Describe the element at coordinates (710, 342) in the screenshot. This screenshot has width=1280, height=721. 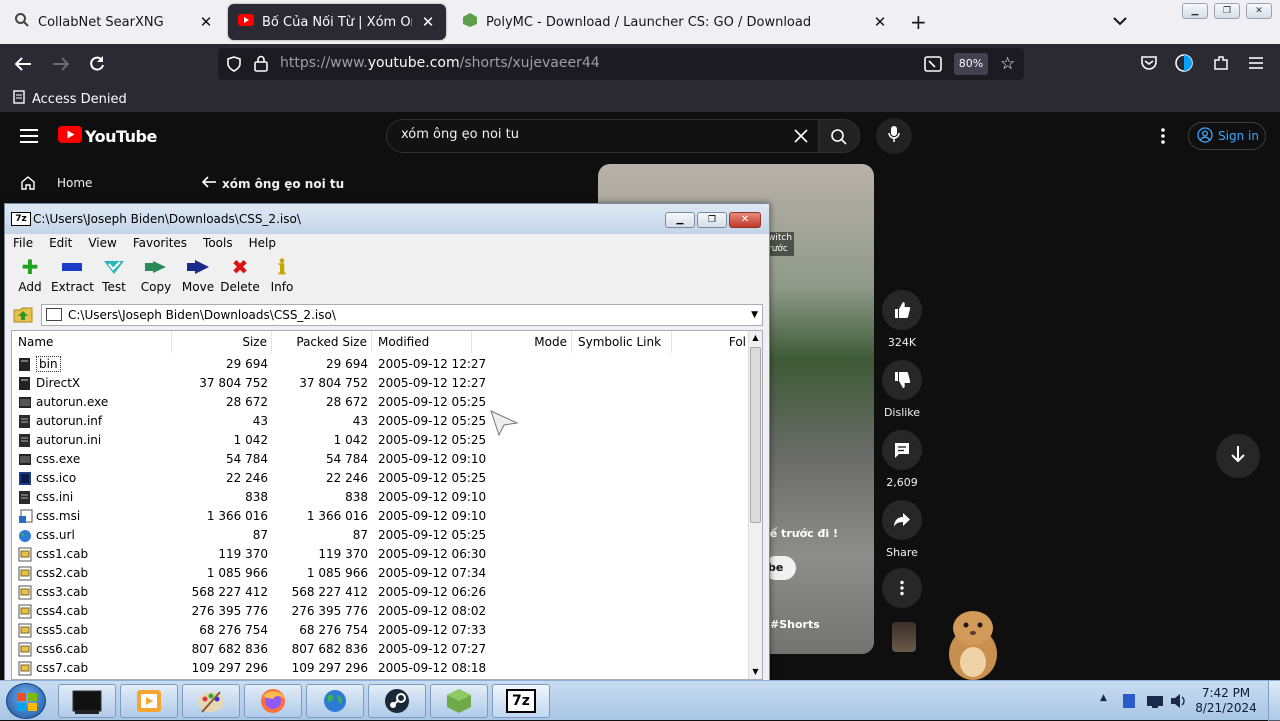
I see `column-folders: Fol` at that location.